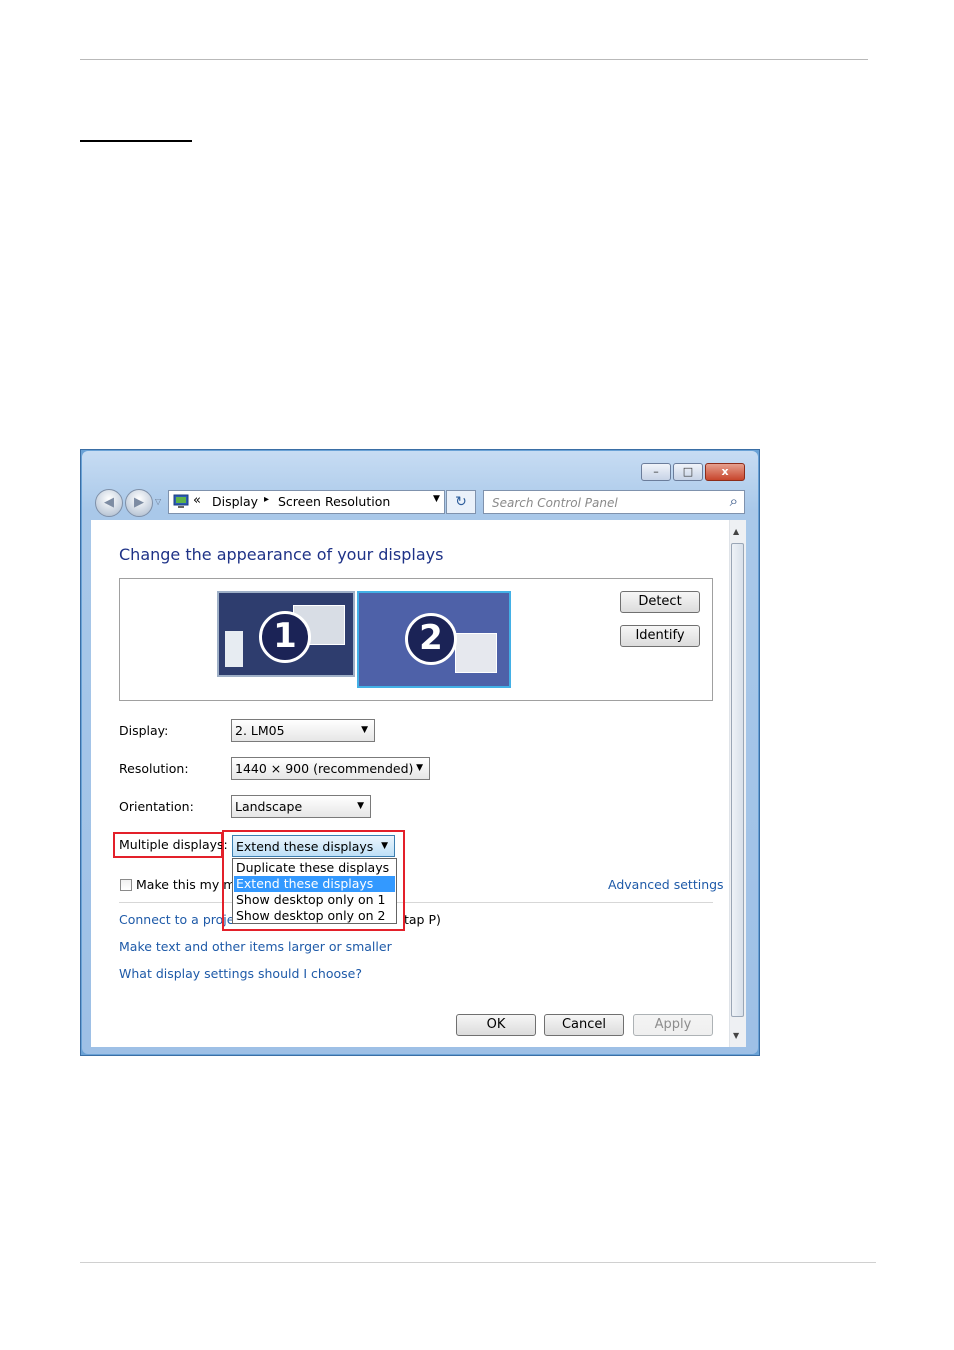  Describe the element at coordinates (313, 880) in the screenshot. I see `dropdown-highlight-box` at that location.